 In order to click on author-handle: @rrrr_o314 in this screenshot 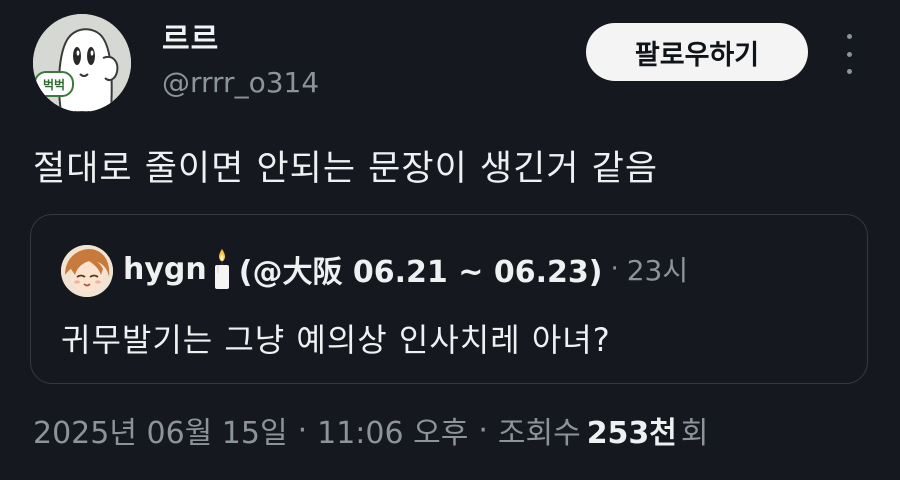, I will do `click(240, 82)`.